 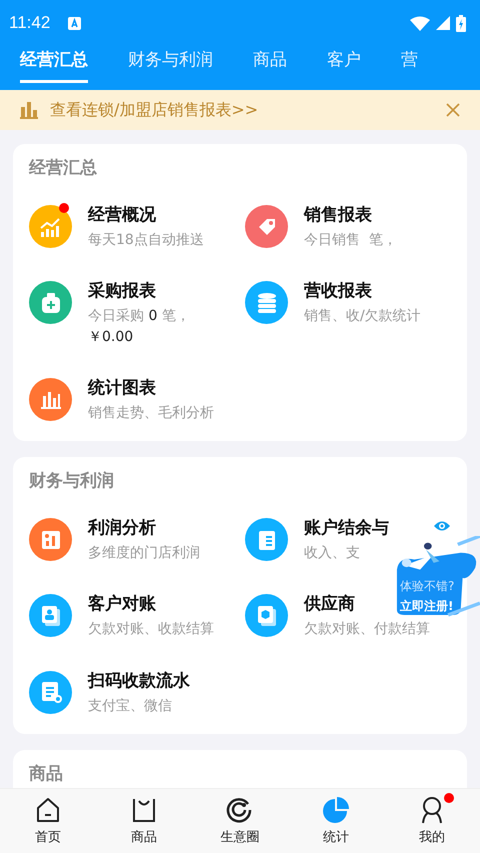 I want to click on feature-subtitle: 收入、支, so click(x=332, y=554).